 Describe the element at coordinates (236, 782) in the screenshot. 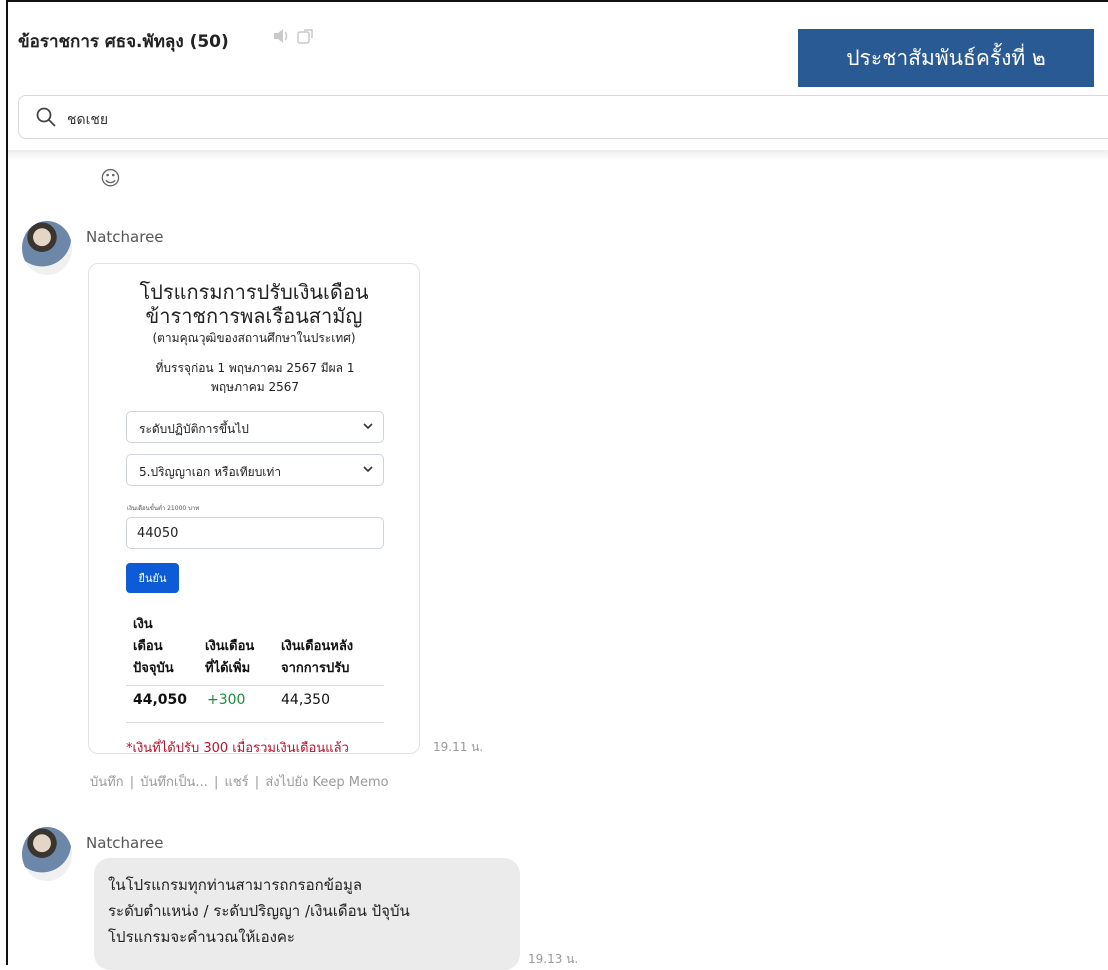

I see `share-action: แชร์` at that location.